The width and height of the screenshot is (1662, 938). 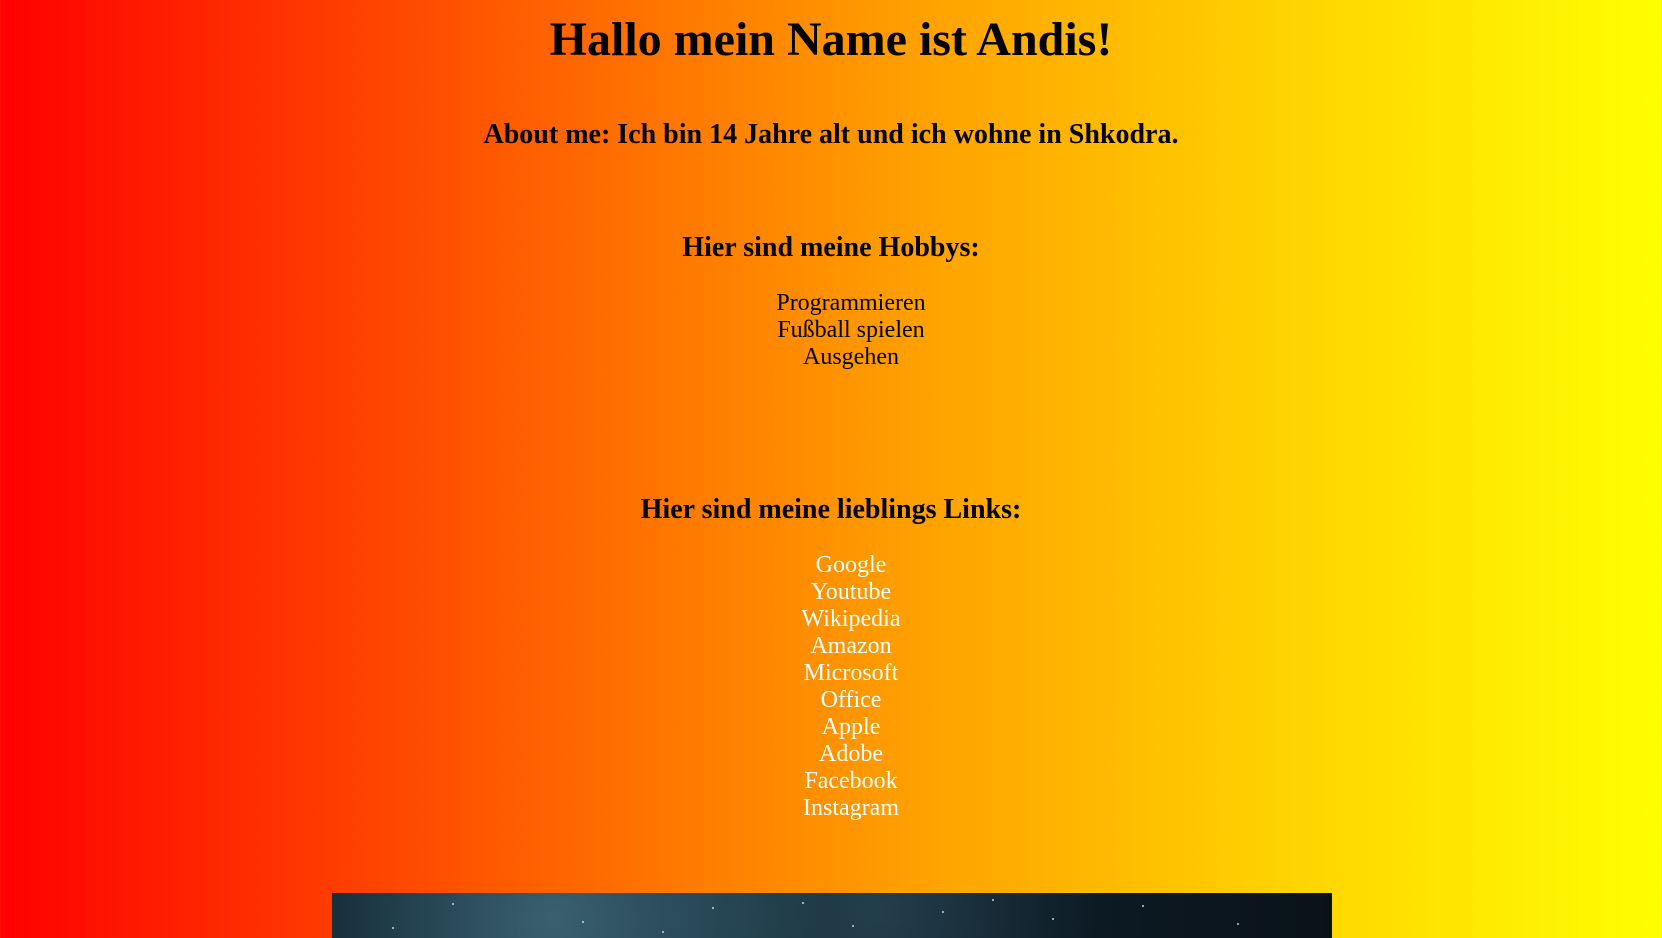 I want to click on link-wikipedia: Wikipedia, so click(x=851, y=619).